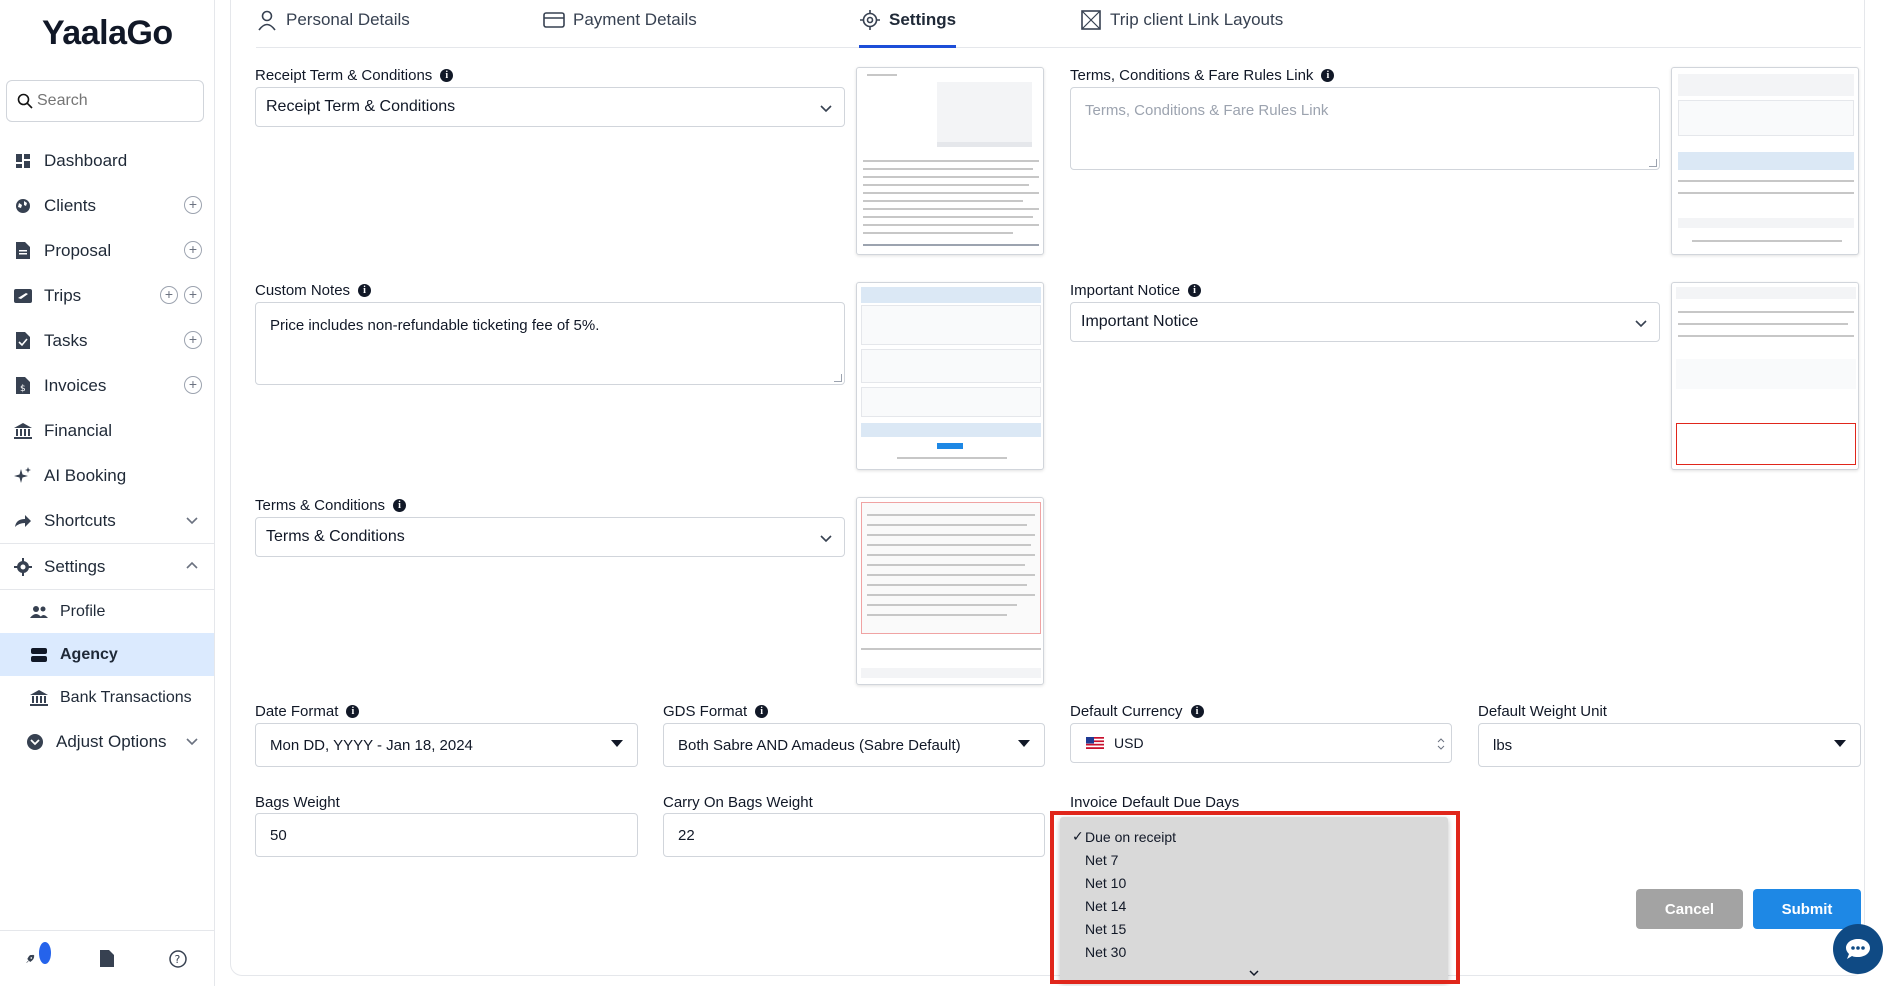  What do you see at coordinates (1095, 743) in the screenshot?
I see `us-flag-icon` at bounding box center [1095, 743].